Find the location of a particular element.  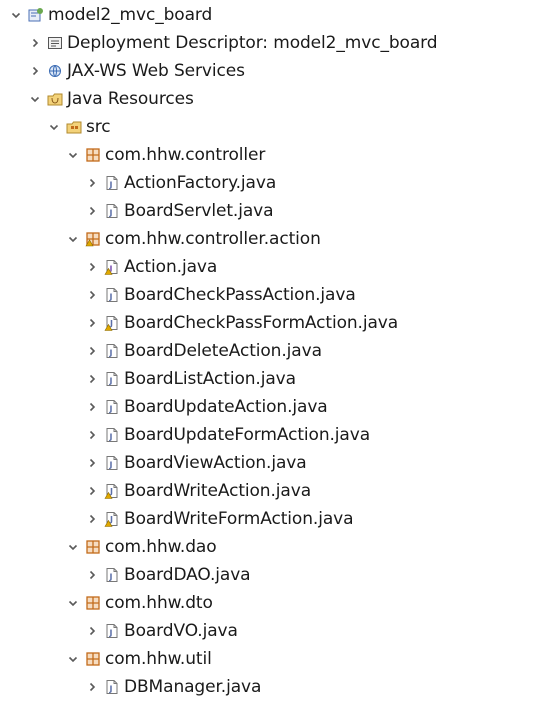

tree-item-label: ActionFactory.java is located at coordinates (200, 183).